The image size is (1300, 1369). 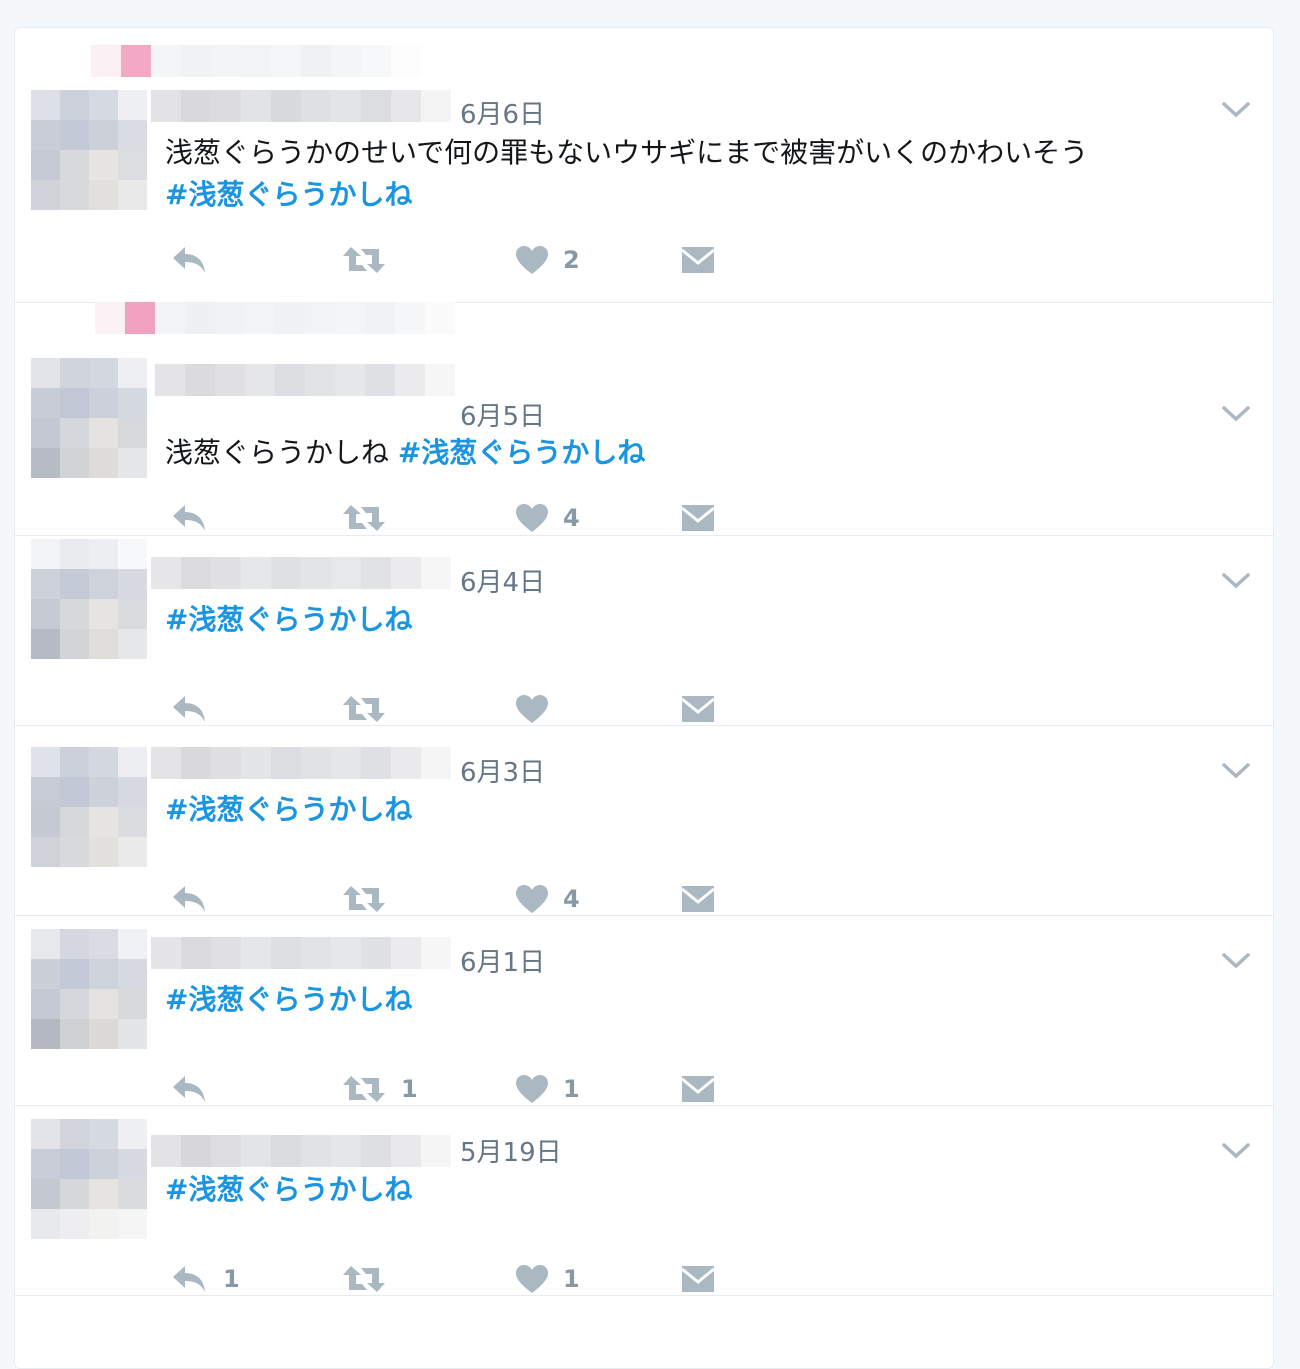 I want to click on retweet-count: 1, so click(x=409, y=1089).